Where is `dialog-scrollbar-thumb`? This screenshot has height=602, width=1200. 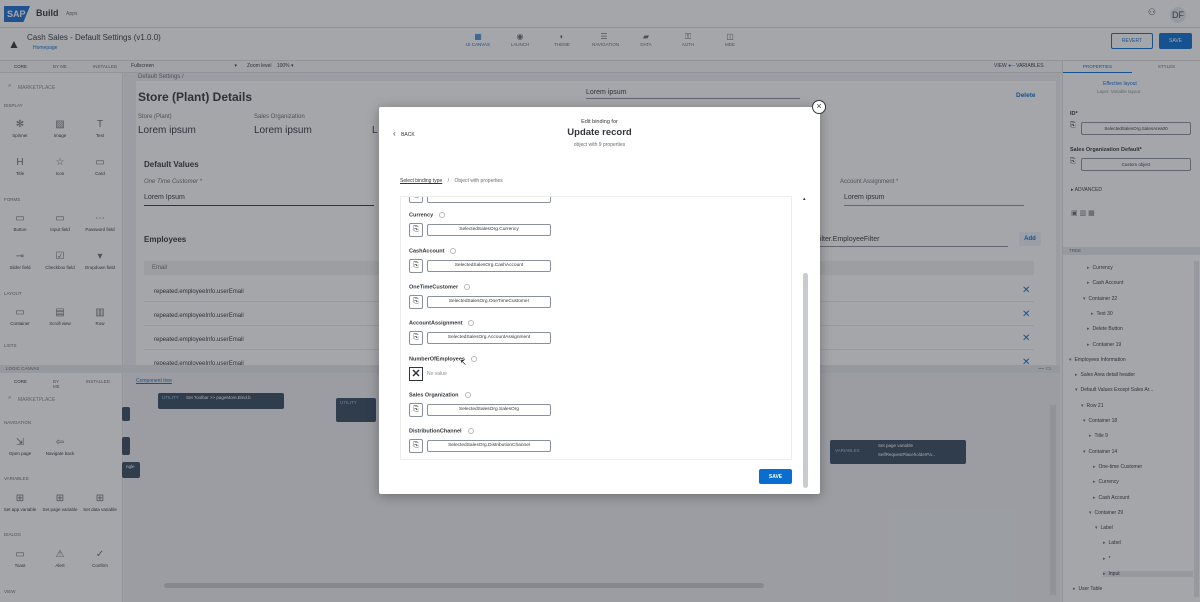
dialog-scrollbar-thumb is located at coordinates (805, 380).